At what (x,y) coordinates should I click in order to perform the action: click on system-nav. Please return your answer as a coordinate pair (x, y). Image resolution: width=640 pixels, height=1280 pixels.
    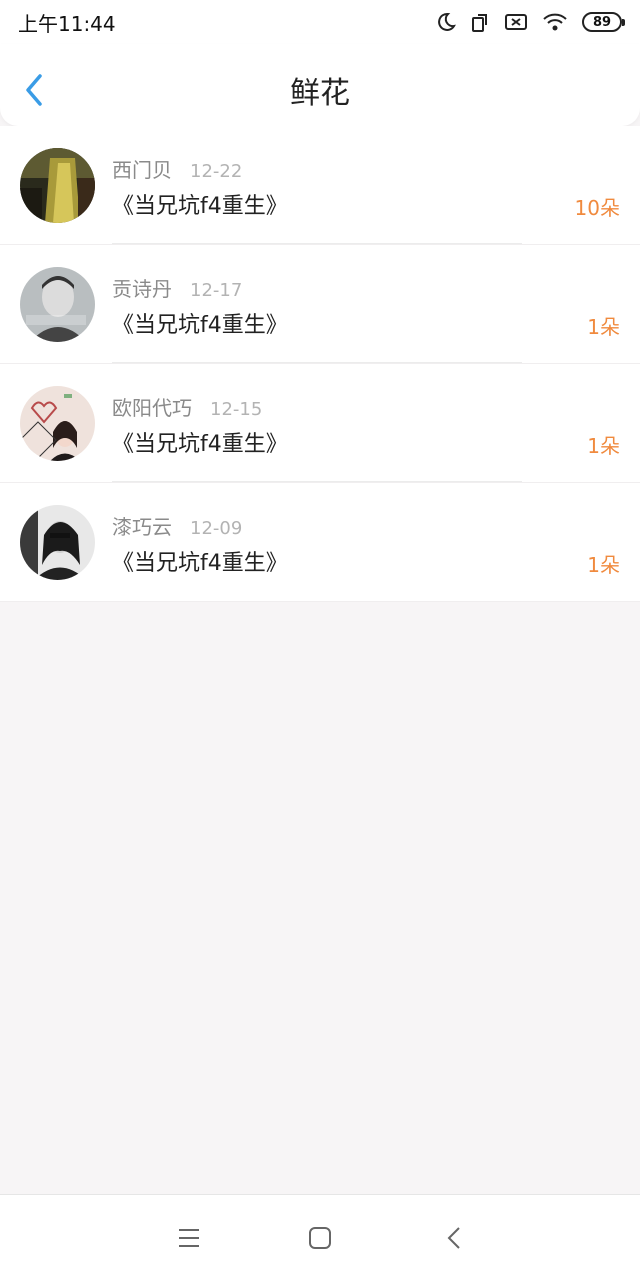
    Looking at the image, I should click on (320, 1237).